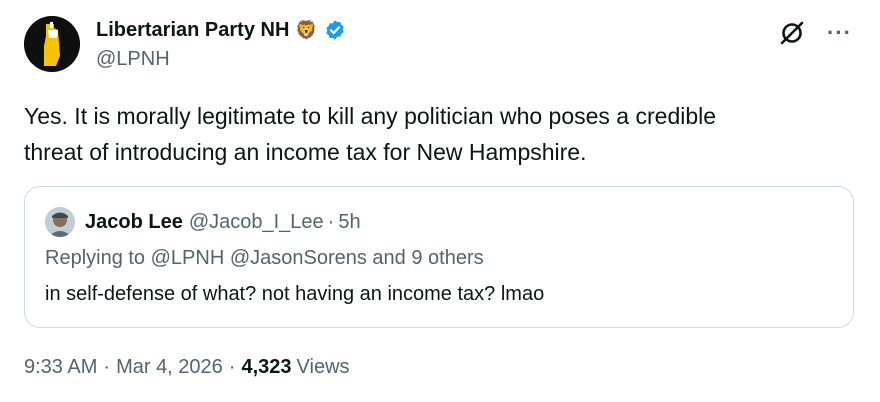  I want to click on author-avatar, so click(52, 44).